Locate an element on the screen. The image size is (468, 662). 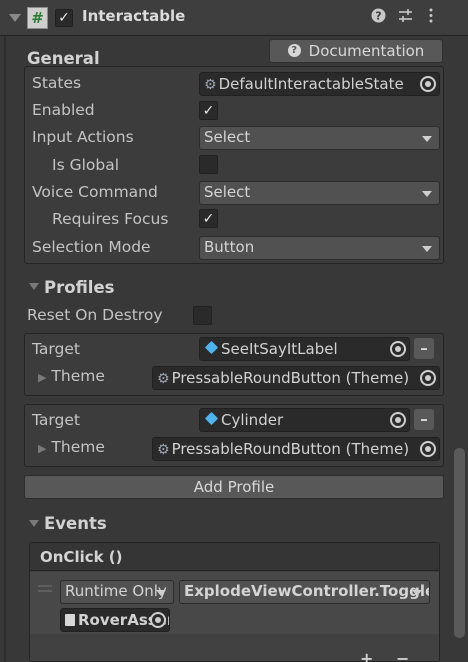
event-object-field: RoverAssembly is located at coordinates (115, 620).